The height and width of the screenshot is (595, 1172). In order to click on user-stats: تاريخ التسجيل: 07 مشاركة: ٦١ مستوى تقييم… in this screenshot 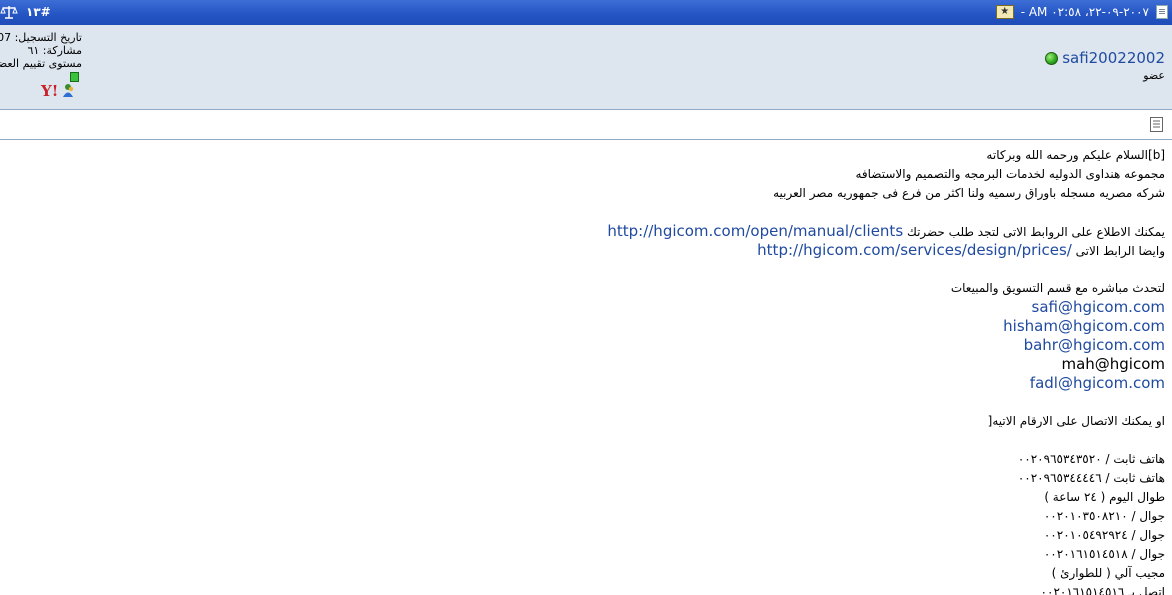, I will do `click(41, 50)`.